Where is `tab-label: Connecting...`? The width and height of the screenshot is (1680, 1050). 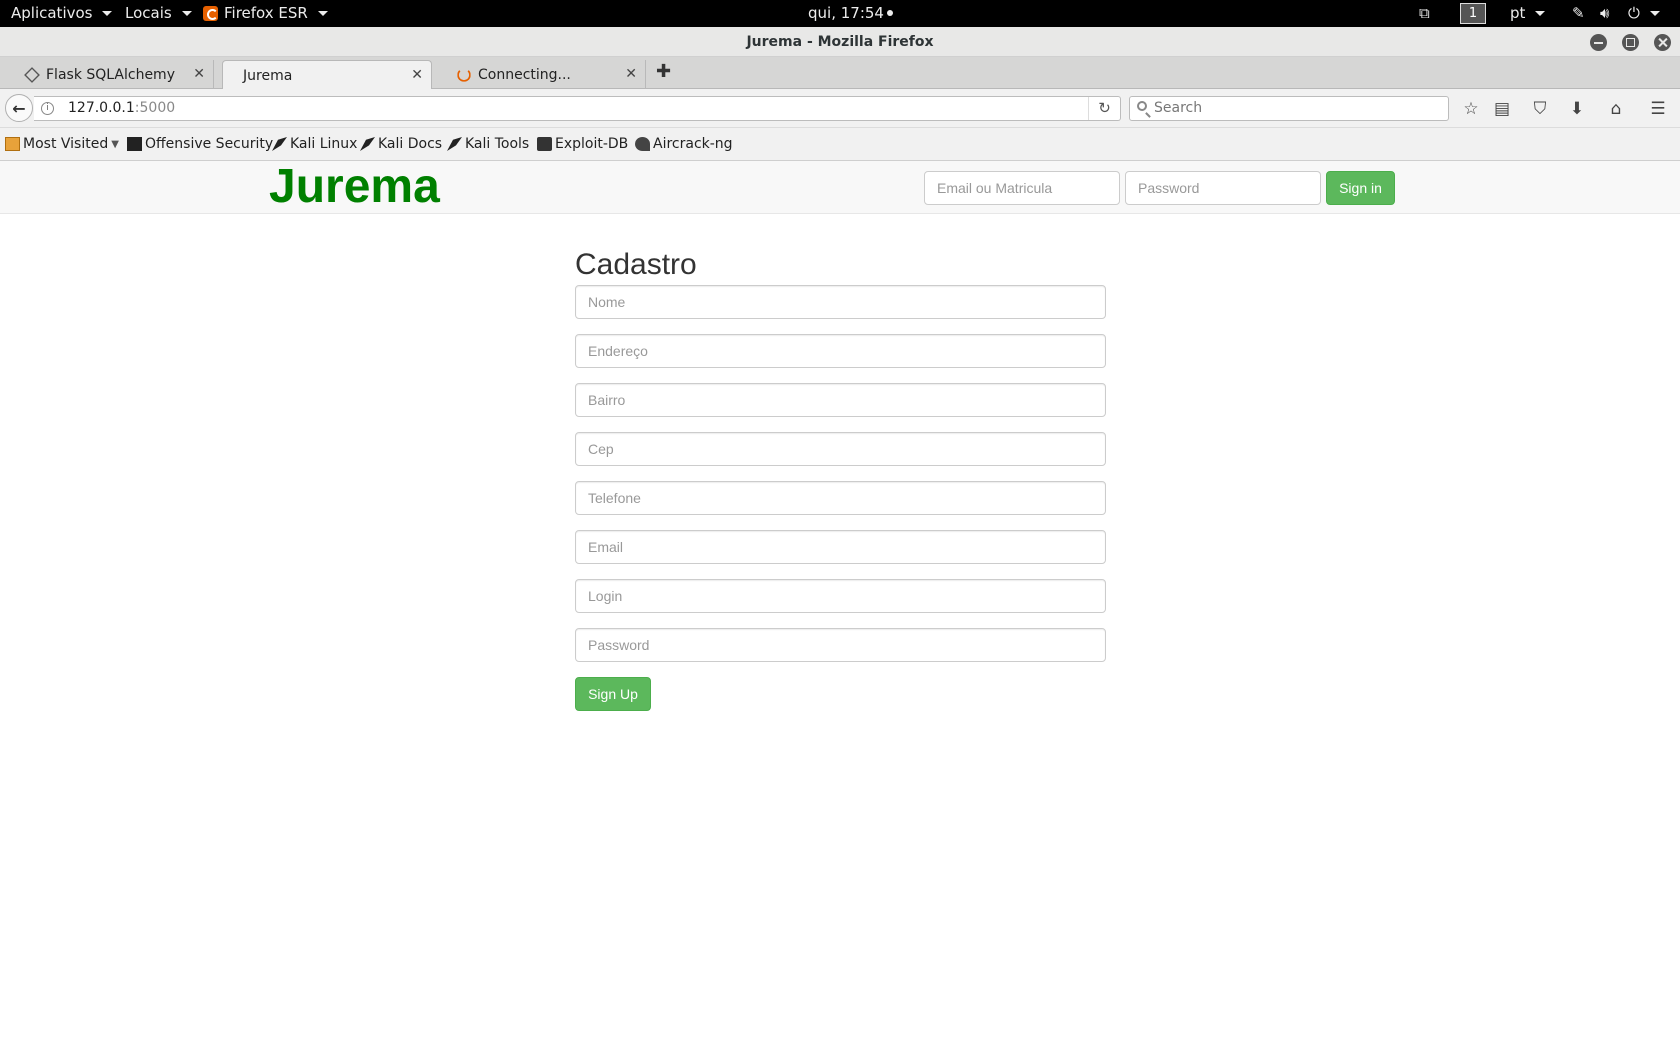 tab-label: Connecting... is located at coordinates (524, 74).